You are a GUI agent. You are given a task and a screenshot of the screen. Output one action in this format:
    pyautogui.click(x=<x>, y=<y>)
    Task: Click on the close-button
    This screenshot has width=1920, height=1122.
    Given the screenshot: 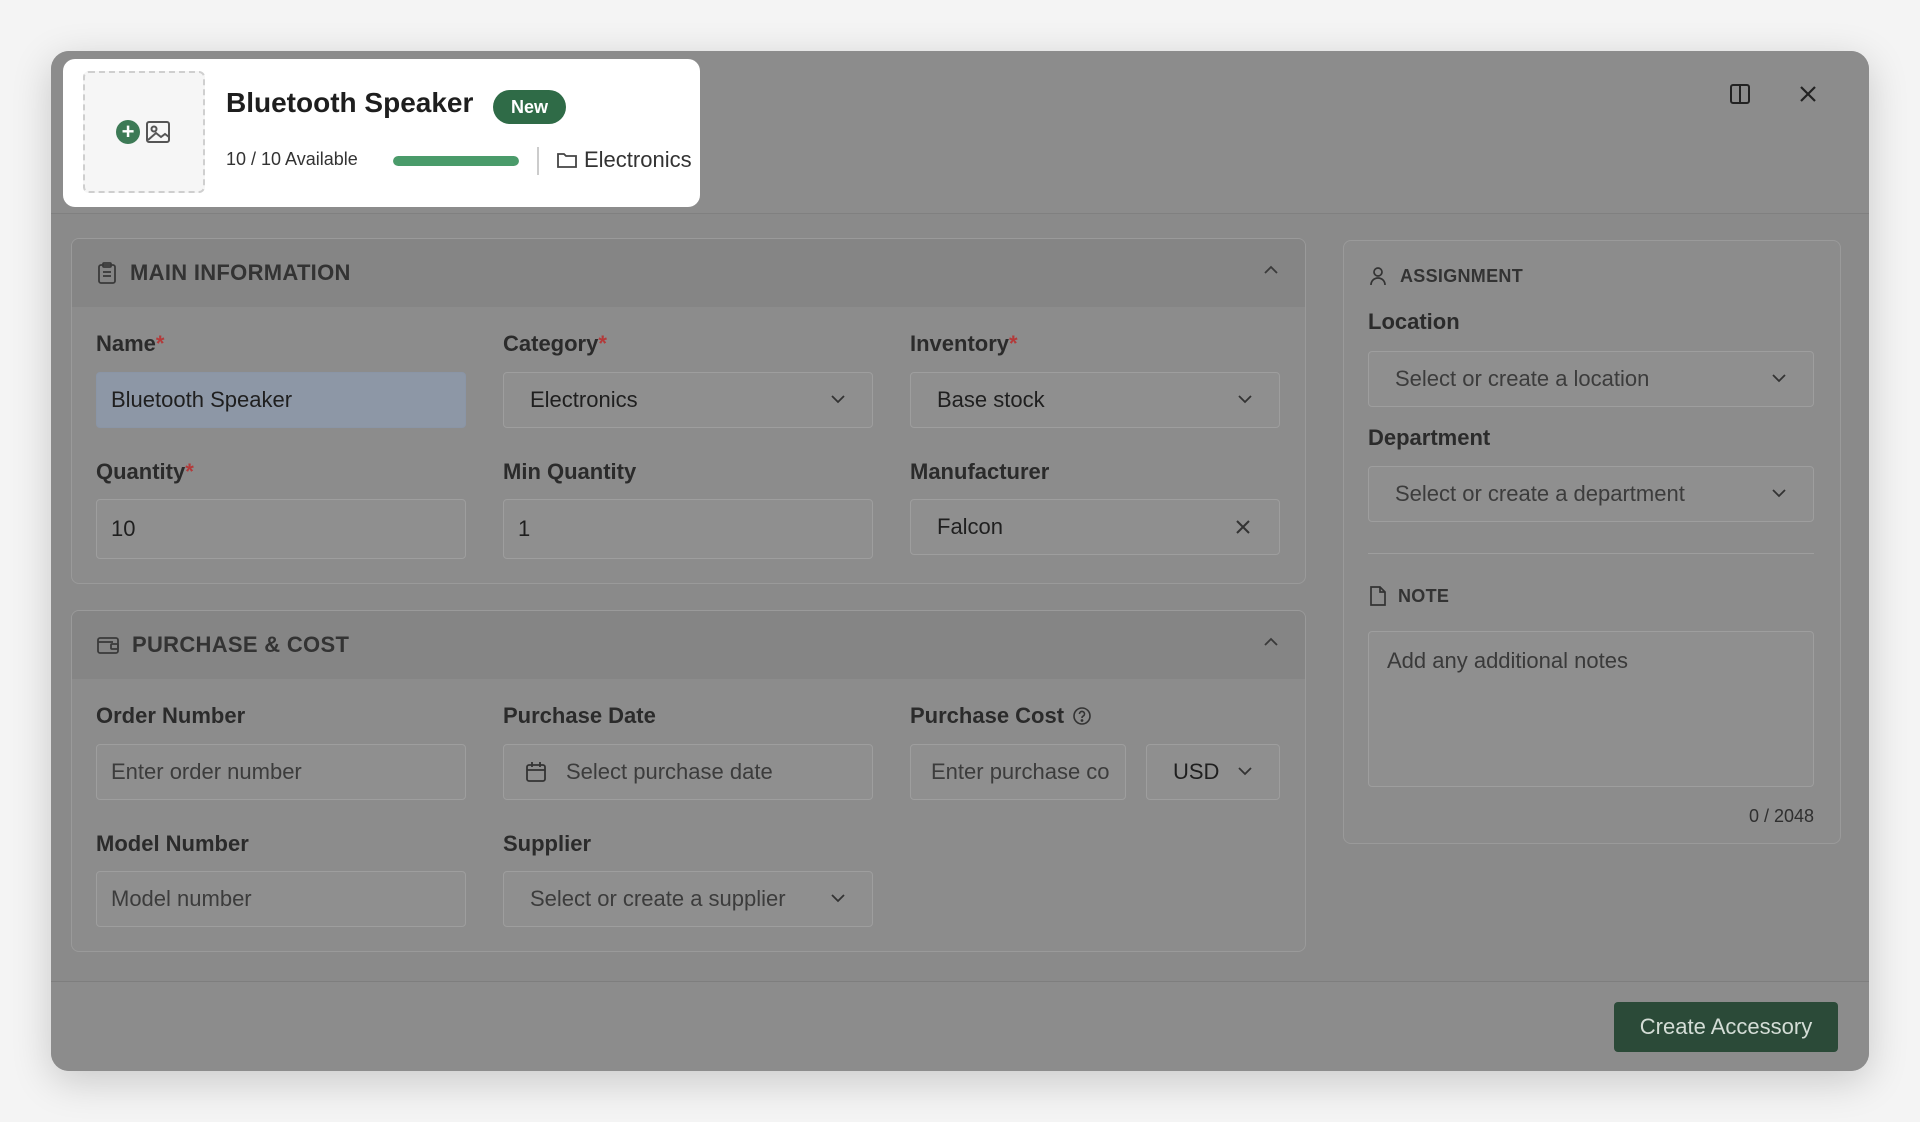 What is the action you would take?
    pyautogui.click(x=1808, y=94)
    